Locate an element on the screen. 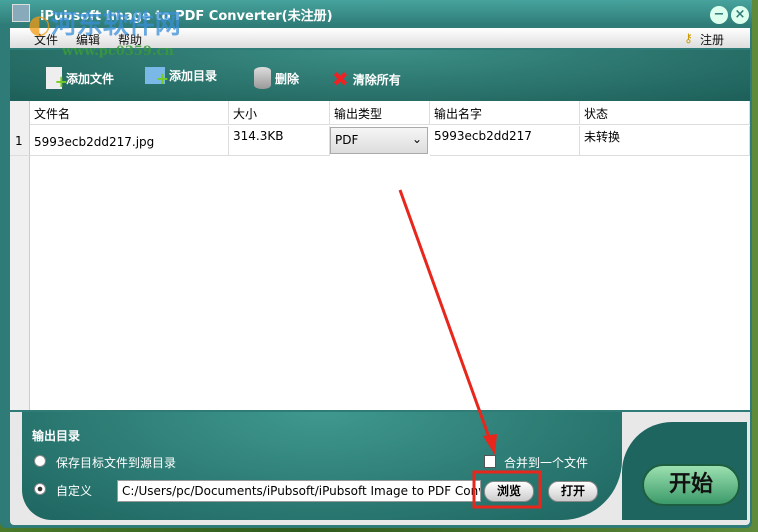 This screenshot has width=758, height=532. annotation-overlay is located at coordinates (470, 349).